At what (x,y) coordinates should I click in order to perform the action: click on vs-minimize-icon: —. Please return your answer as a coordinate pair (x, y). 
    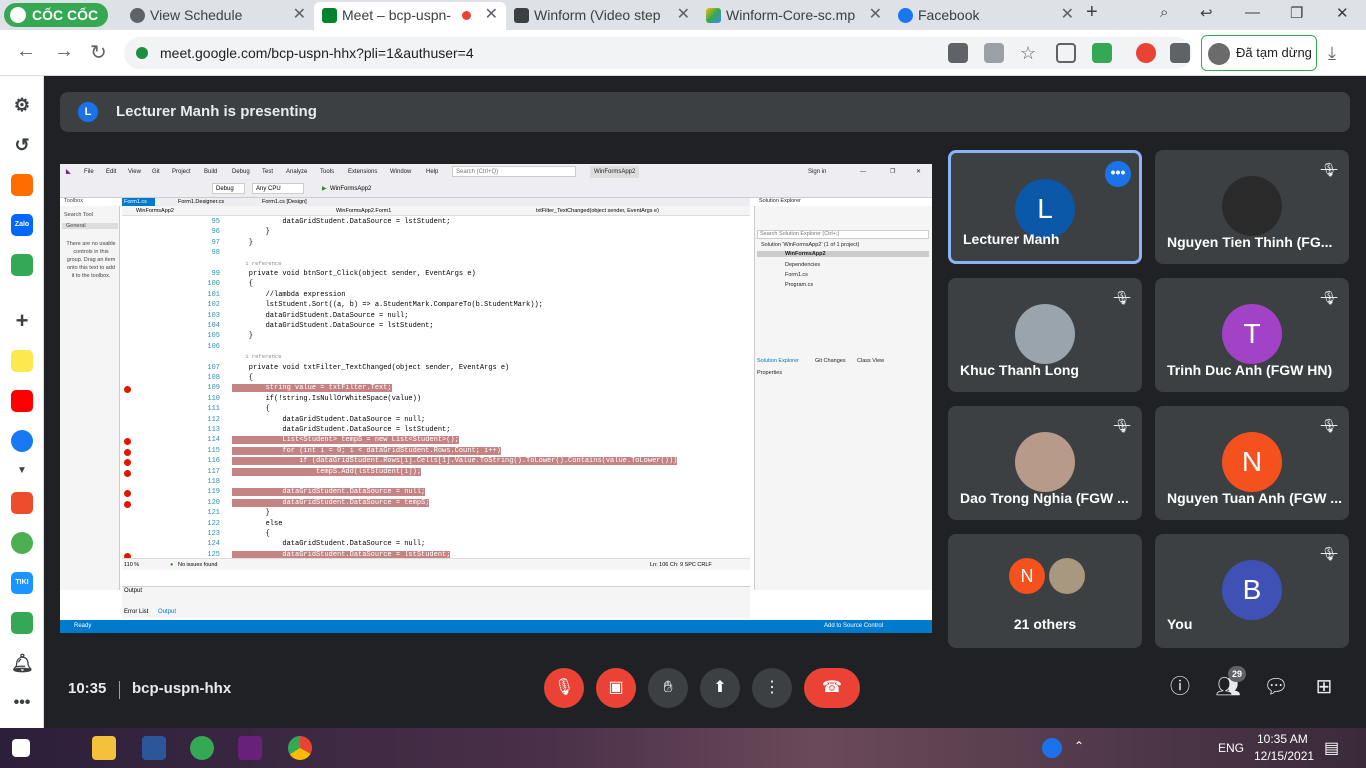
    Looking at the image, I should click on (863, 172).